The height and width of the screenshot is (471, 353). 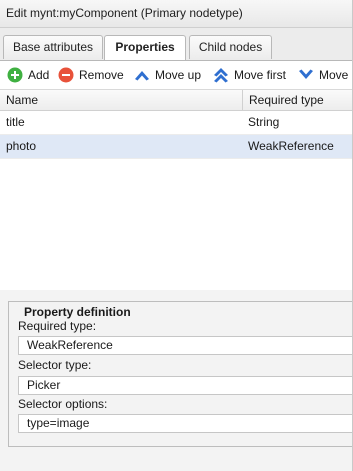 I want to click on tab-bar: Base attributes Properties Child nodes, so click(x=176, y=44).